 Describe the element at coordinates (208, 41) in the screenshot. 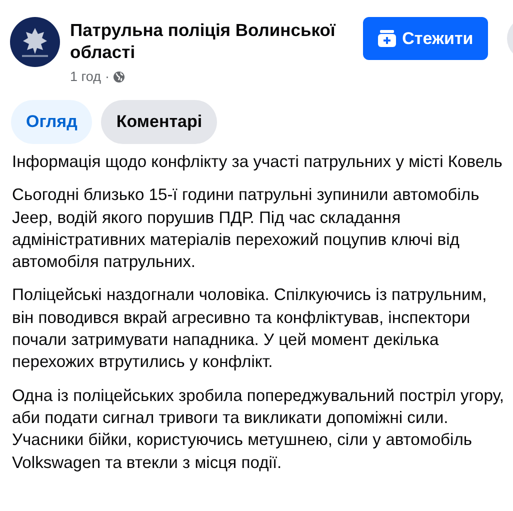

I see `page-name: Патрульна поліція Волинської області` at that location.